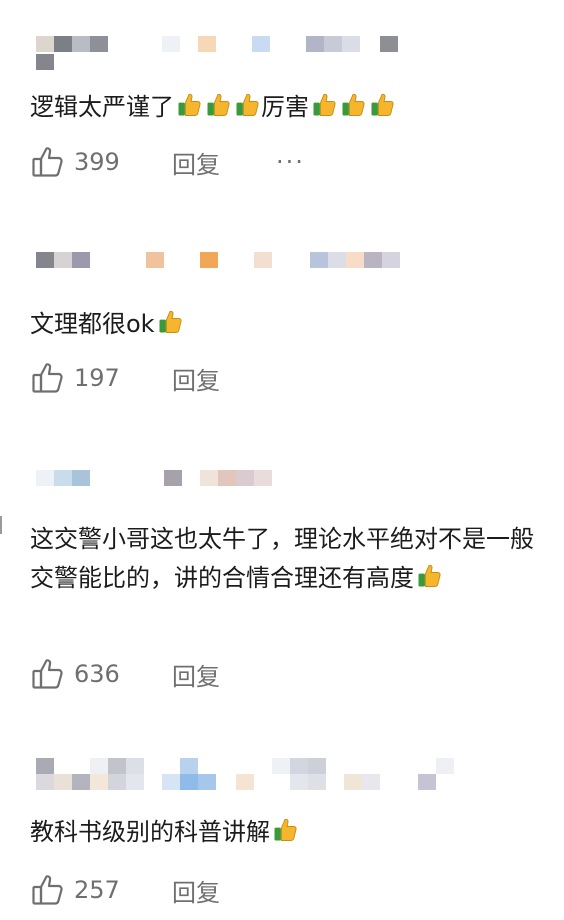  I want to click on comment-body: 逻辑太严谨了, so click(102, 107).